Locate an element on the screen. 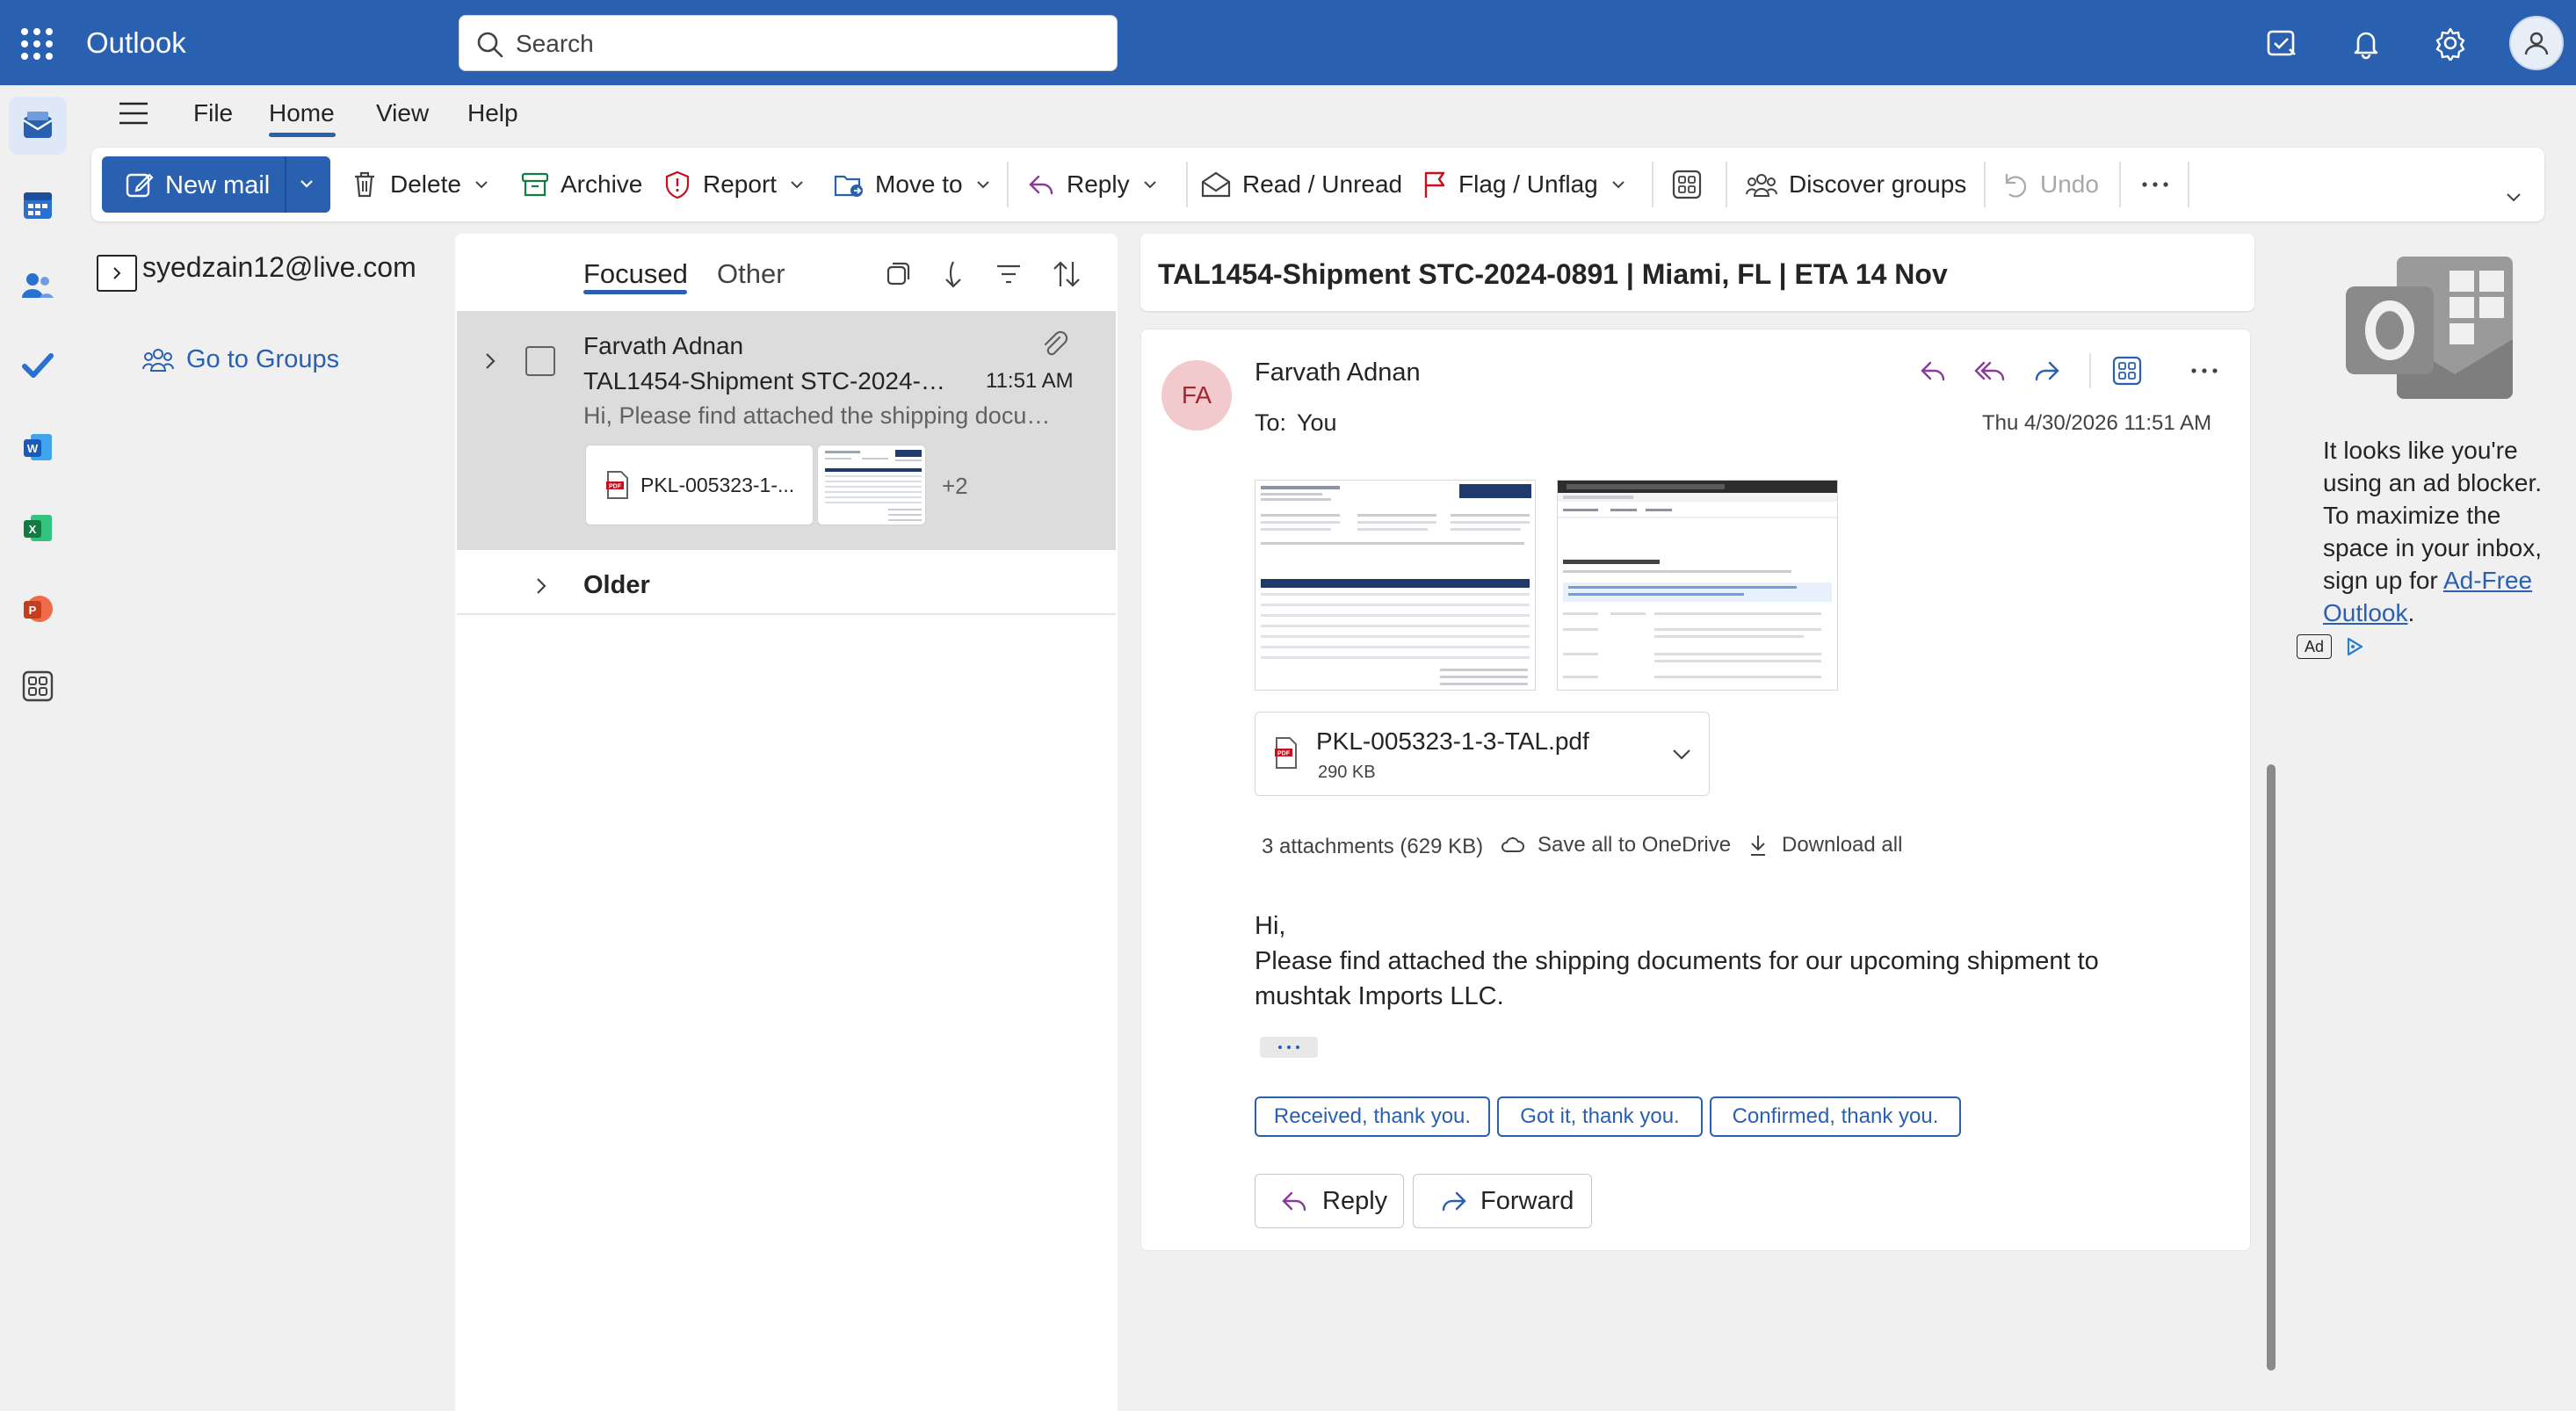  search-icon is located at coordinates (490, 45).